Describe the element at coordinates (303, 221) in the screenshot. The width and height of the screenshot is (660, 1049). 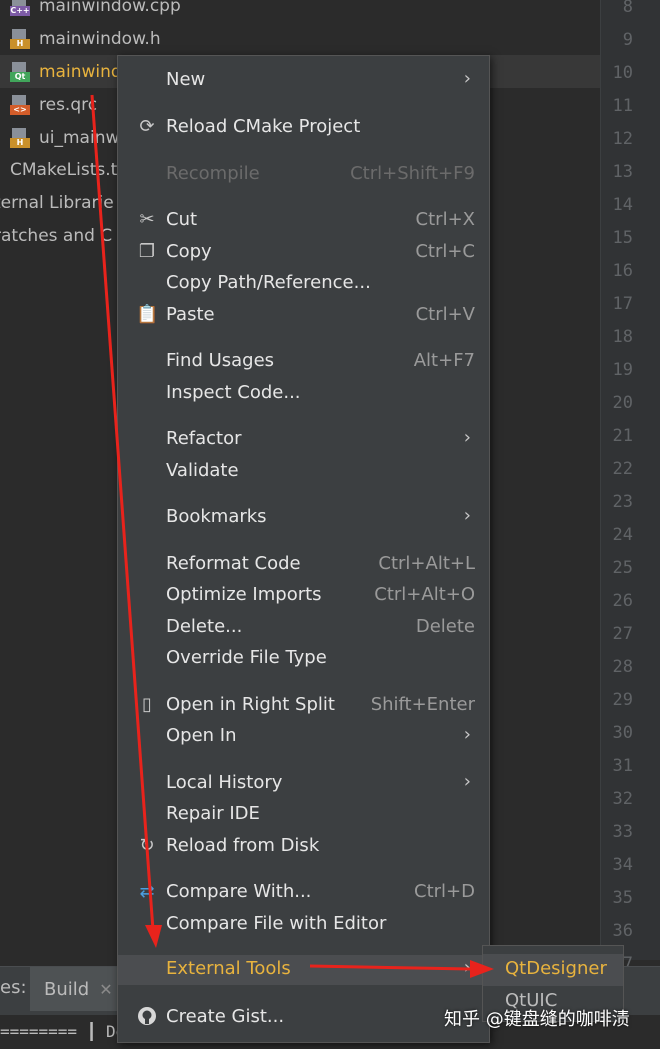
I see `menu-item-cut: ✂ Cut Ctrl+X` at that location.